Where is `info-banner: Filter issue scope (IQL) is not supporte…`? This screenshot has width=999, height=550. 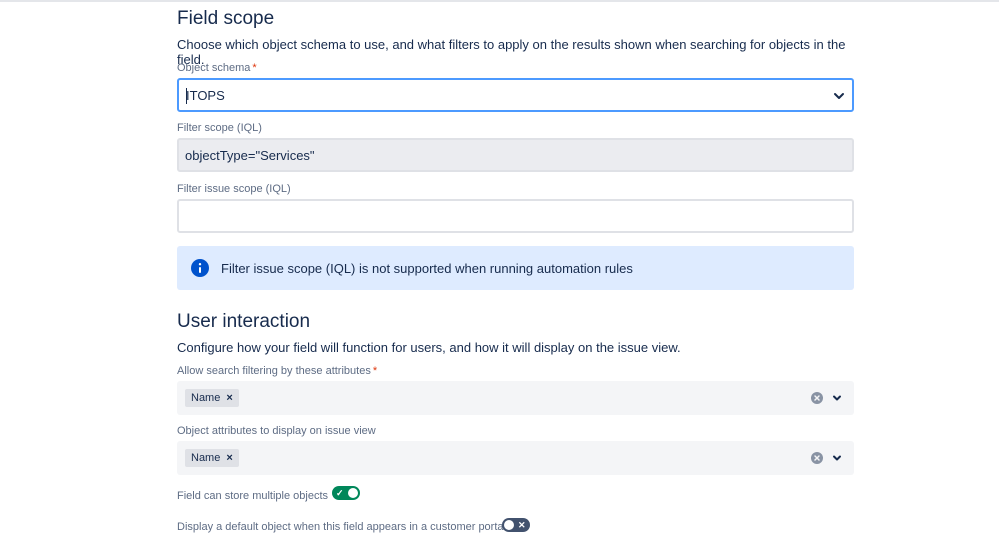
info-banner: Filter issue scope (IQL) is not supporte… is located at coordinates (515, 268).